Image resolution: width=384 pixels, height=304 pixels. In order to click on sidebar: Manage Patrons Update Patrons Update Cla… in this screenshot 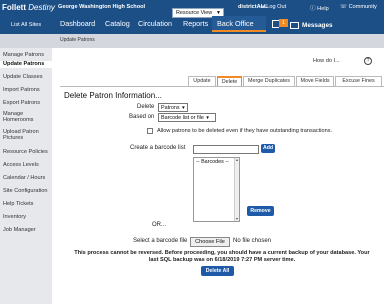, I will do `click(26, 176)`.